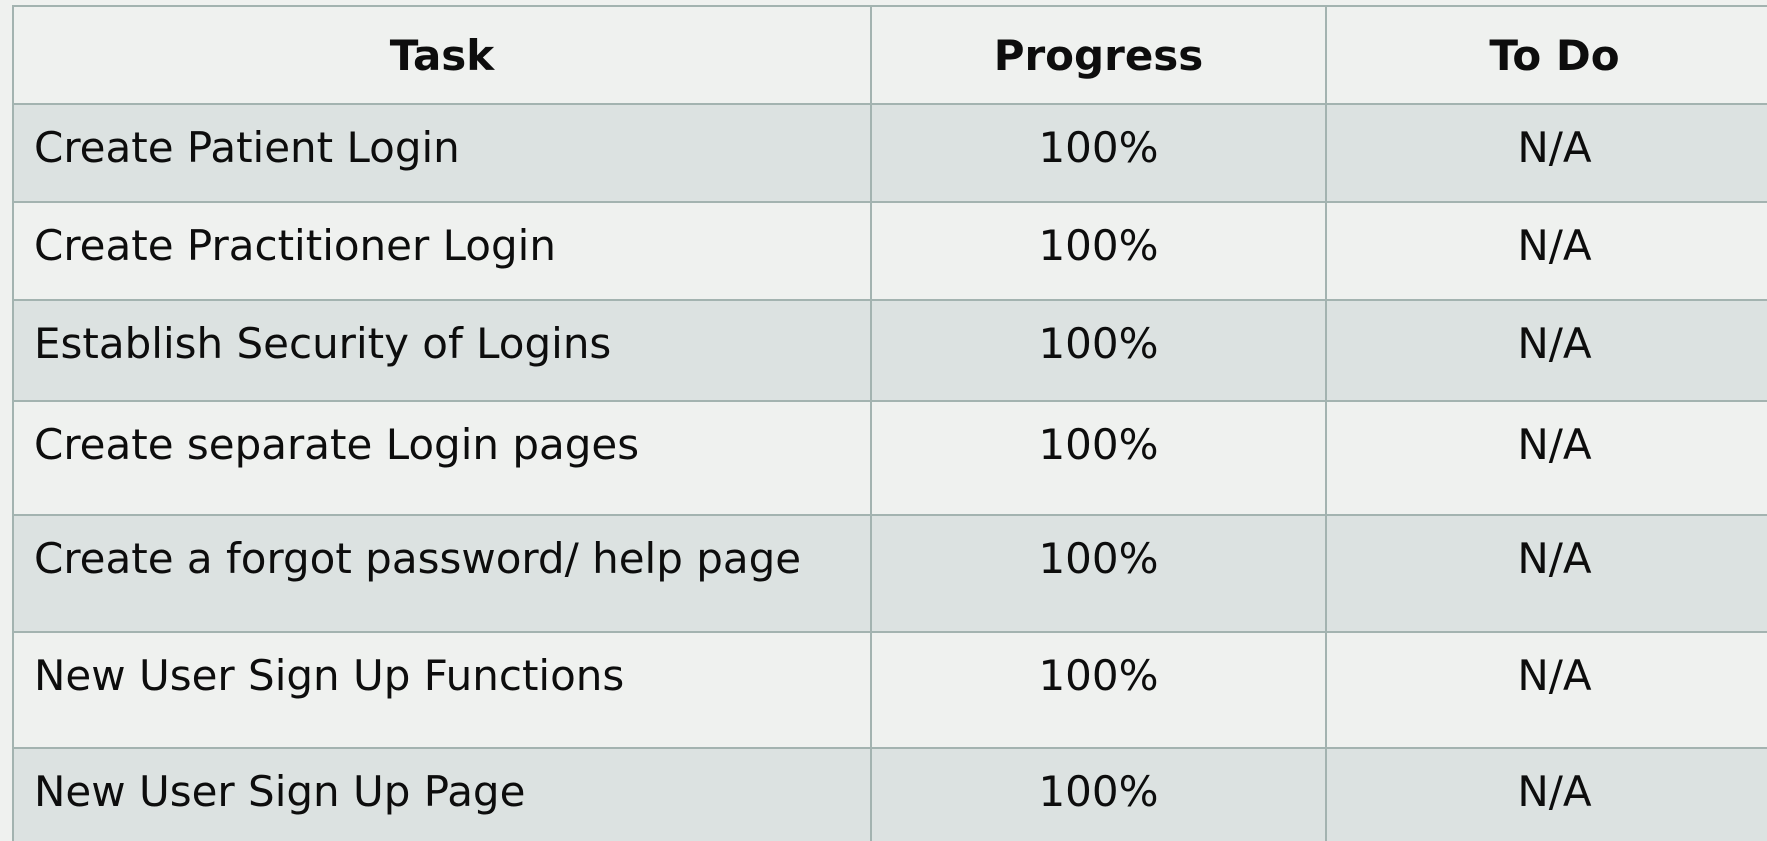  What do you see at coordinates (442, 794) in the screenshot?
I see `task-cell: New User Sign Up Page` at bounding box center [442, 794].